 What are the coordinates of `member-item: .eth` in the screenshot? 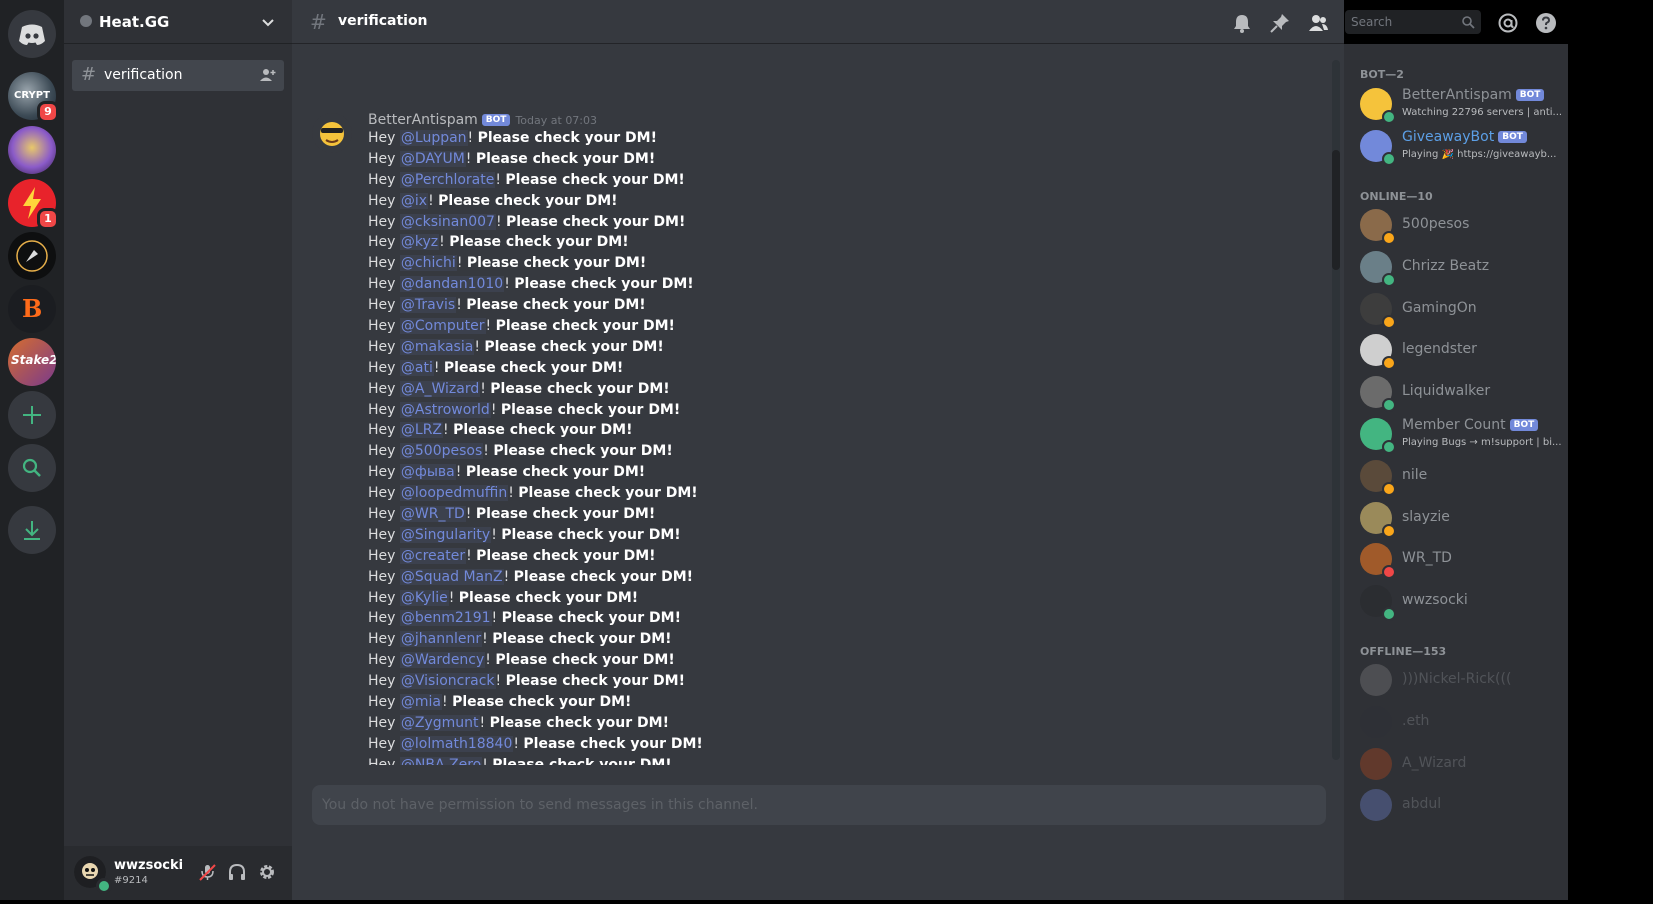 It's located at (1460, 722).